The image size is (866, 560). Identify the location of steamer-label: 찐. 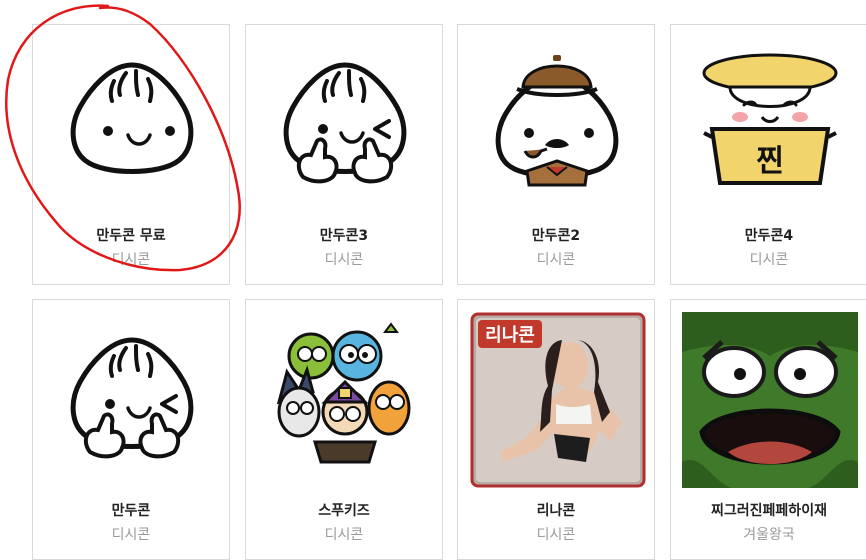
(770, 161).